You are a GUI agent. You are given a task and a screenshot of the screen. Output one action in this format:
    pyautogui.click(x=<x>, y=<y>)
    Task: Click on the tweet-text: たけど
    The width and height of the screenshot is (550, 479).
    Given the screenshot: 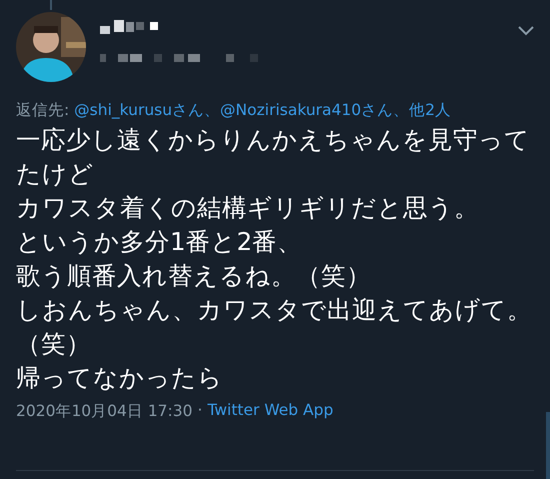 What is the action you would take?
    pyautogui.click(x=55, y=174)
    